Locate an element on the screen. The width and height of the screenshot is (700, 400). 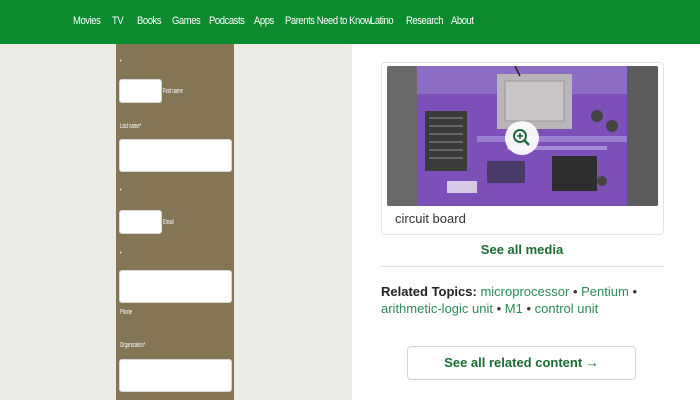
topic-link-microprocessor: microprocessor is located at coordinates (524, 291).